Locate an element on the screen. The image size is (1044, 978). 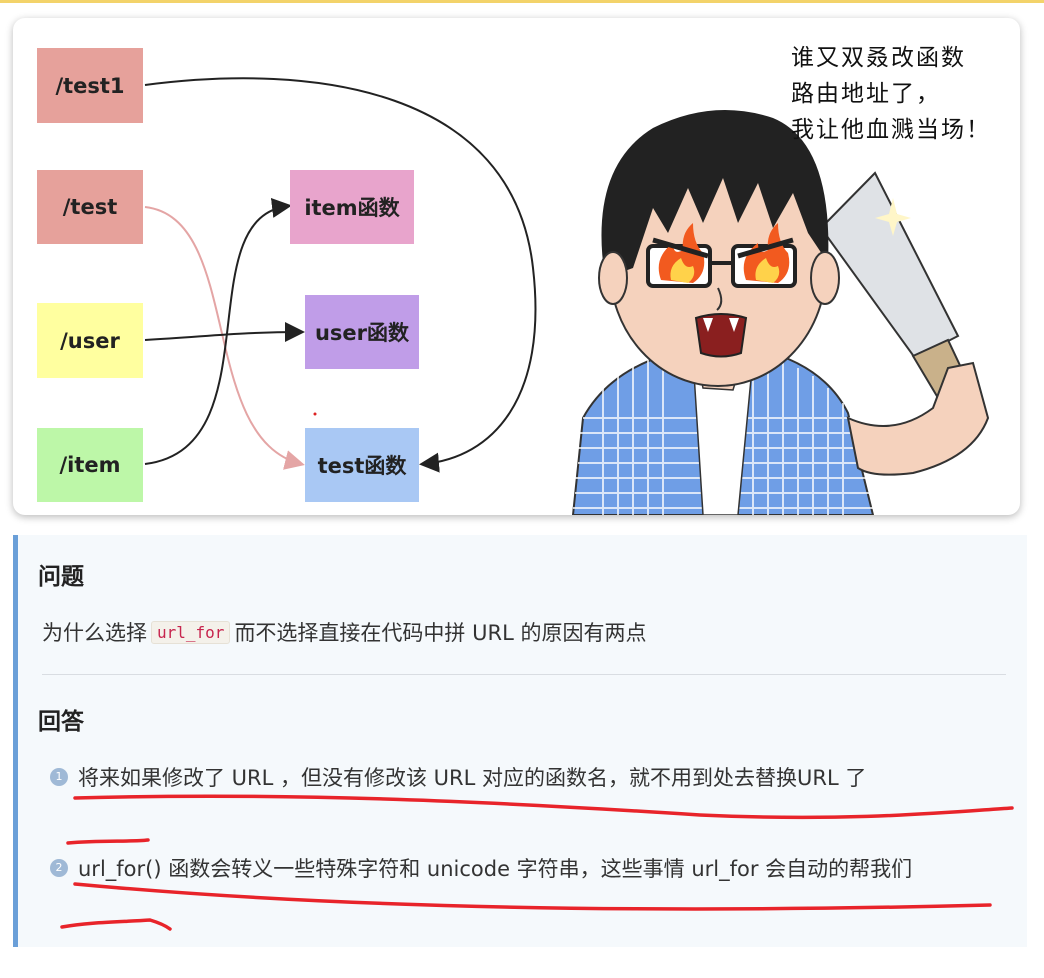
question-suffix: 而不选择直接在代码中拼 URL 的原因有两点 is located at coordinates (440, 633).